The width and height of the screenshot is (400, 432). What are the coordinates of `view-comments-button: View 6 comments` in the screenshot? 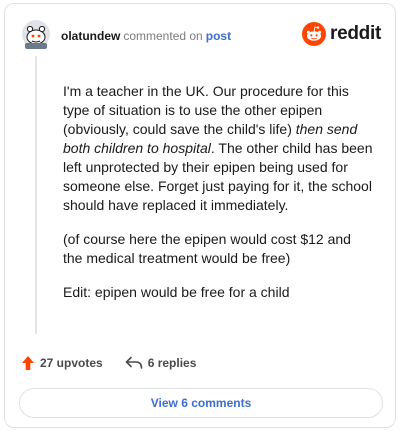 It's located at (201, 403).